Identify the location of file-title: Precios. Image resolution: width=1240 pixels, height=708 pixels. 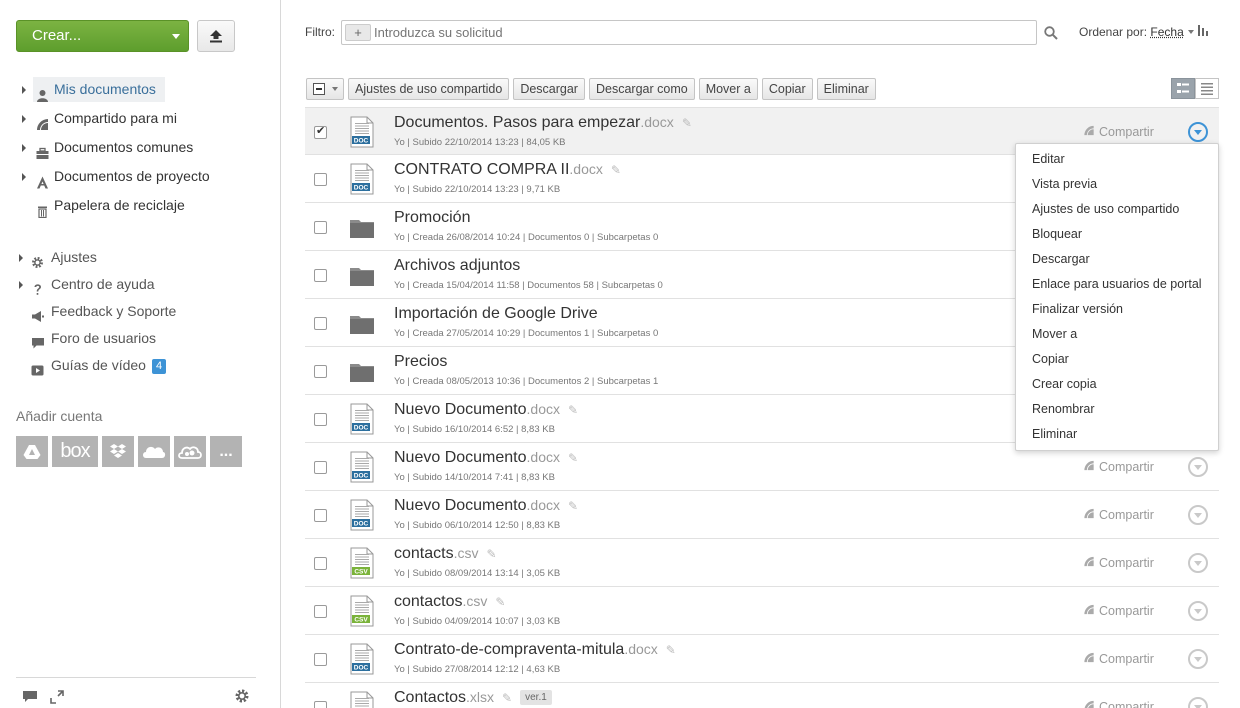
(420, 361).